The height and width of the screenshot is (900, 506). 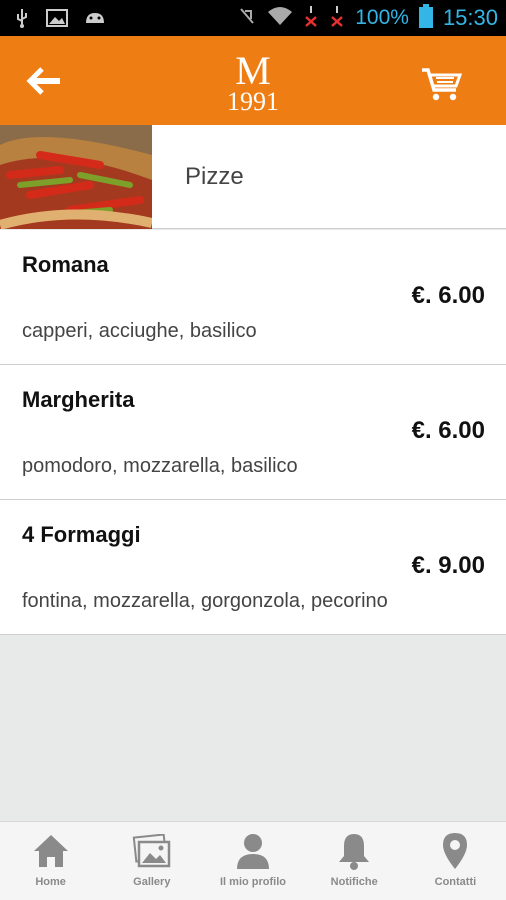 I want to click on nav-contacts: Contatti, so click(x=455, y=861).